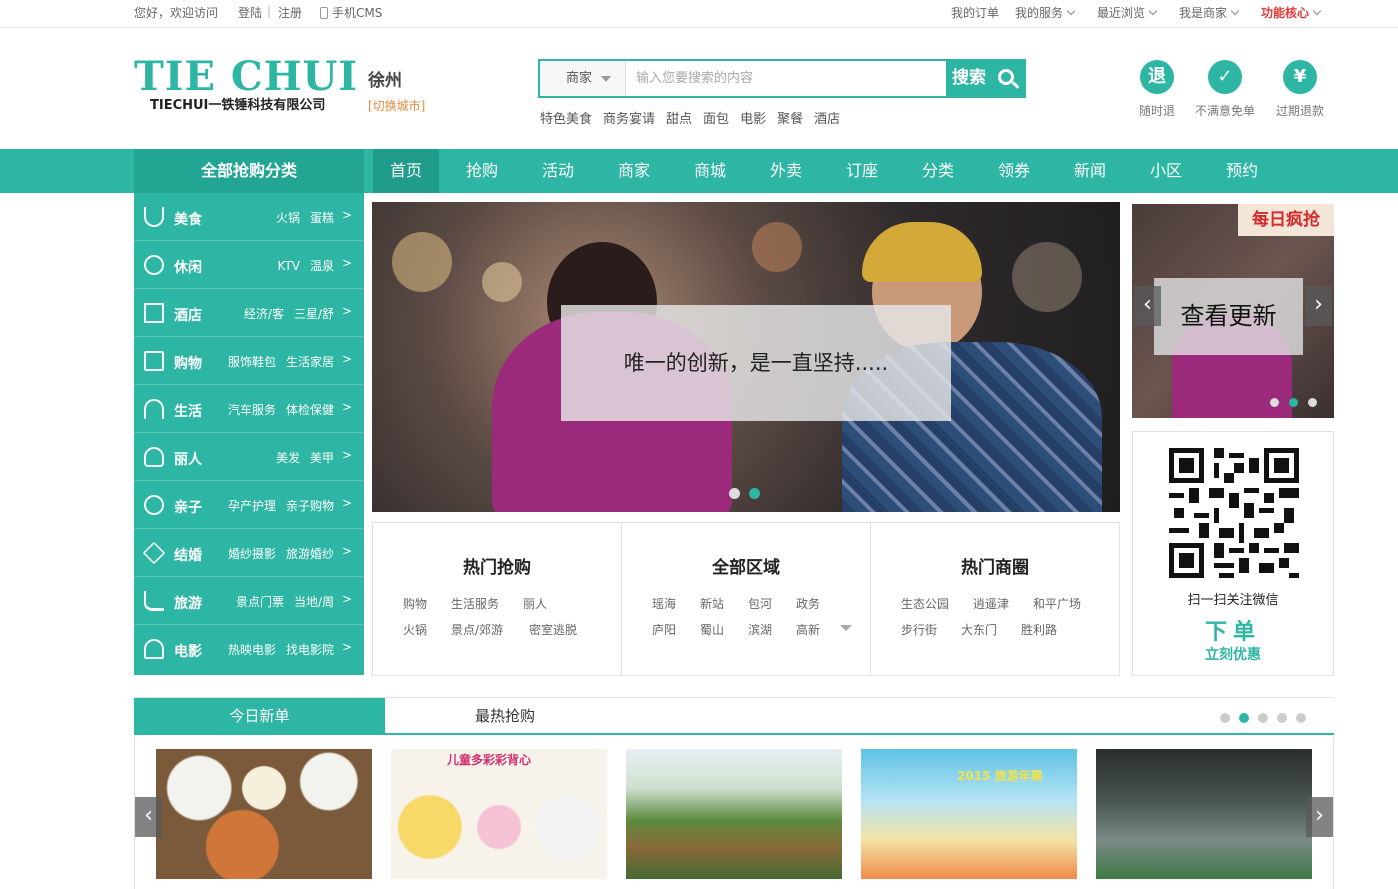  Describe the element at coordinates (862, 171) in the screenshot. I see `nav-item-reserve: 订座` at that location.